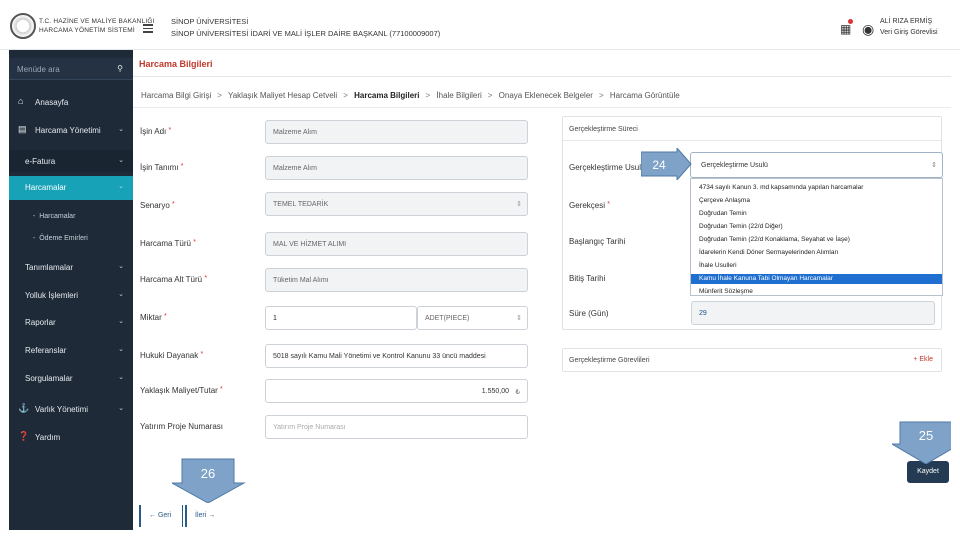 This screenshot has height=540, width=960. Describe the element at coordinates (23, 26) in the screenshot. I see `ministry-logo` at that location.